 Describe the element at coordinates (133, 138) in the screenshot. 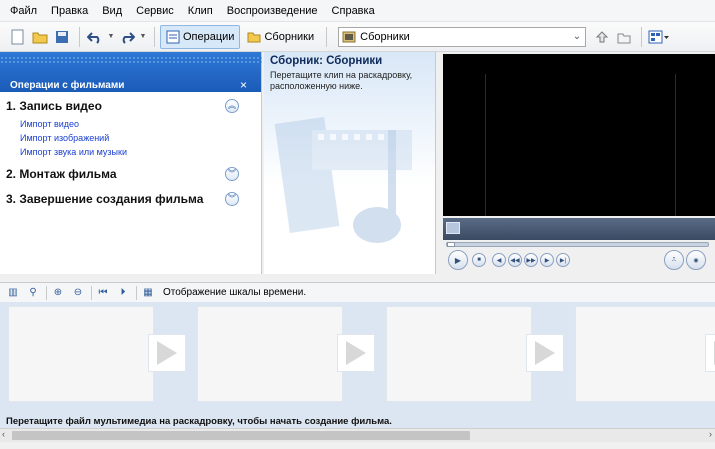

I see `task-link-import-pictures: Импорт изображений` at that location.